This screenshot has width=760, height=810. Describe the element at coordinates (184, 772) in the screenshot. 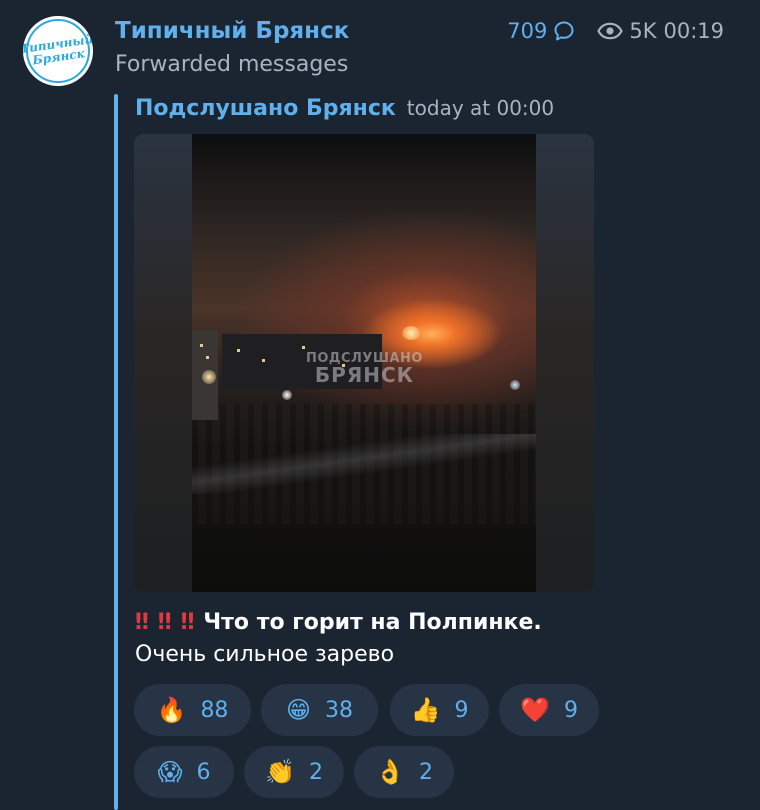

I see `reaction-scream: 😱 6` at that location.